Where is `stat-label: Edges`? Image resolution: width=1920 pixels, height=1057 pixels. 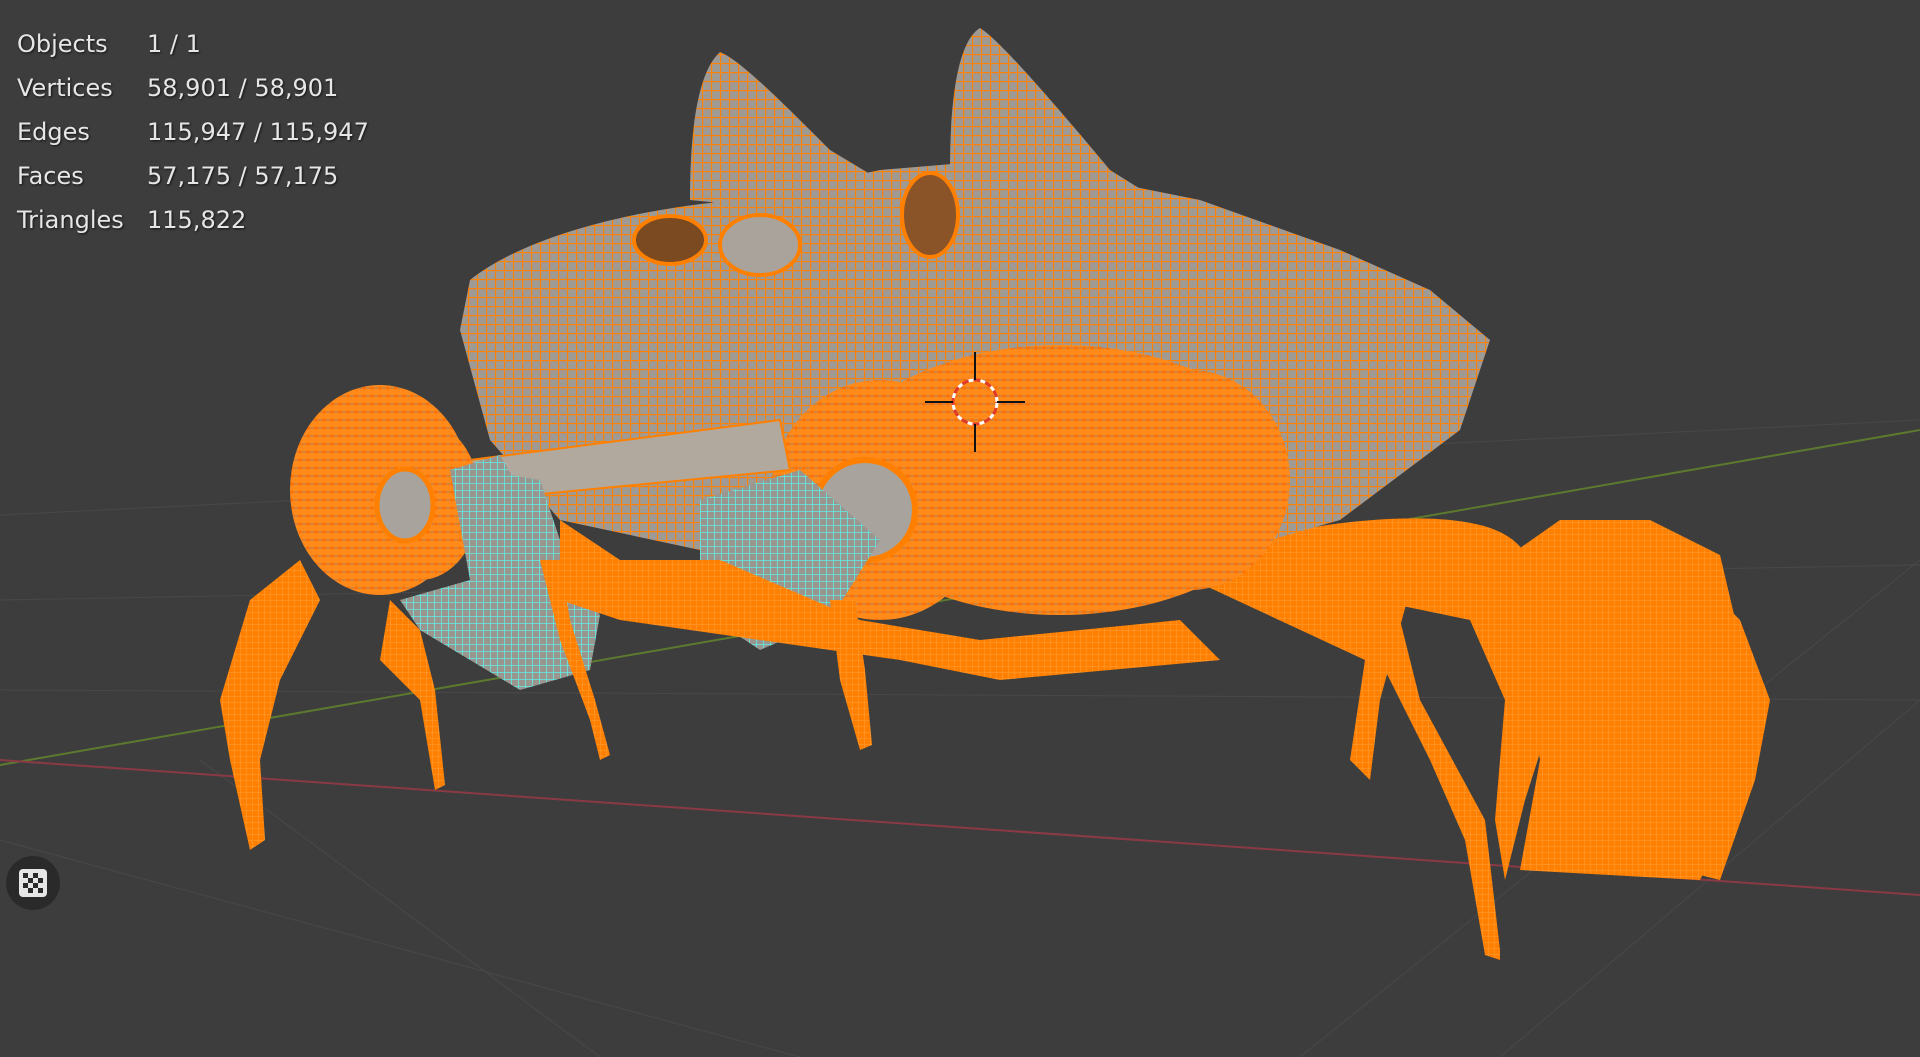 stat-label: Edges is located at coordinates (53, 132).